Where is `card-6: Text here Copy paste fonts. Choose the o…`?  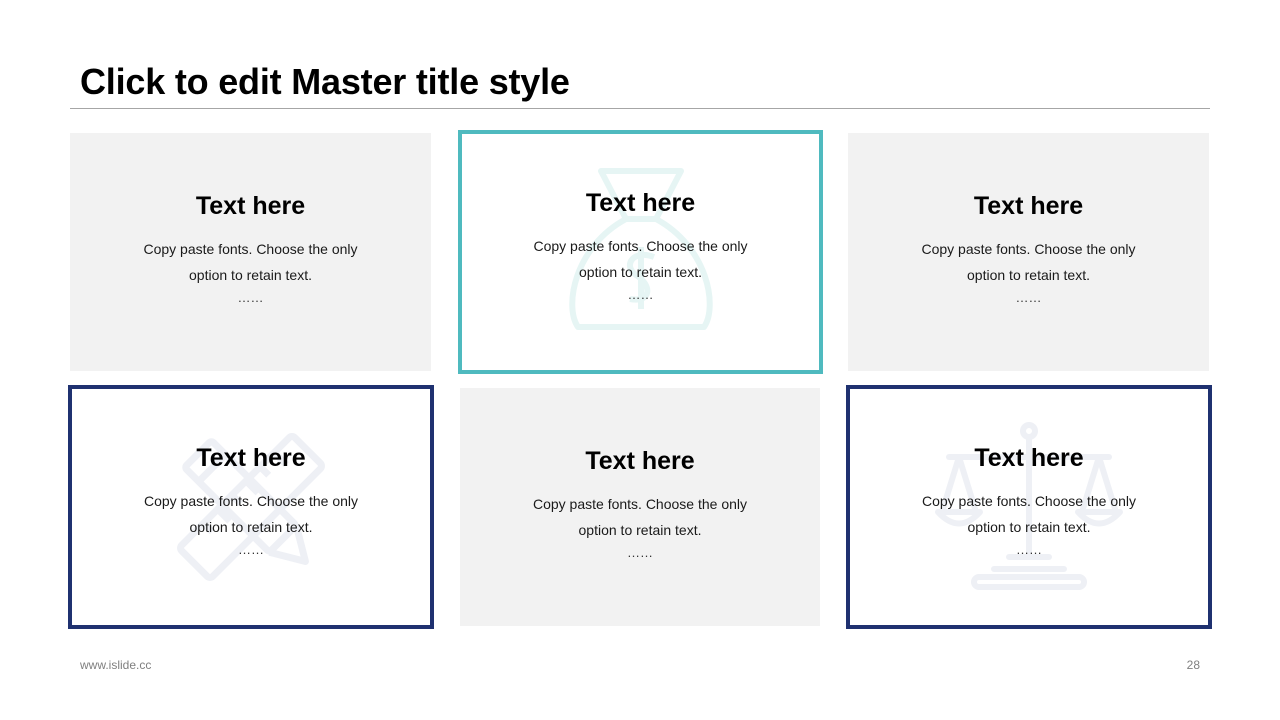 card-6: Text here Copy paste fonts. Choose the o… is located at coordinates (1029, 507).